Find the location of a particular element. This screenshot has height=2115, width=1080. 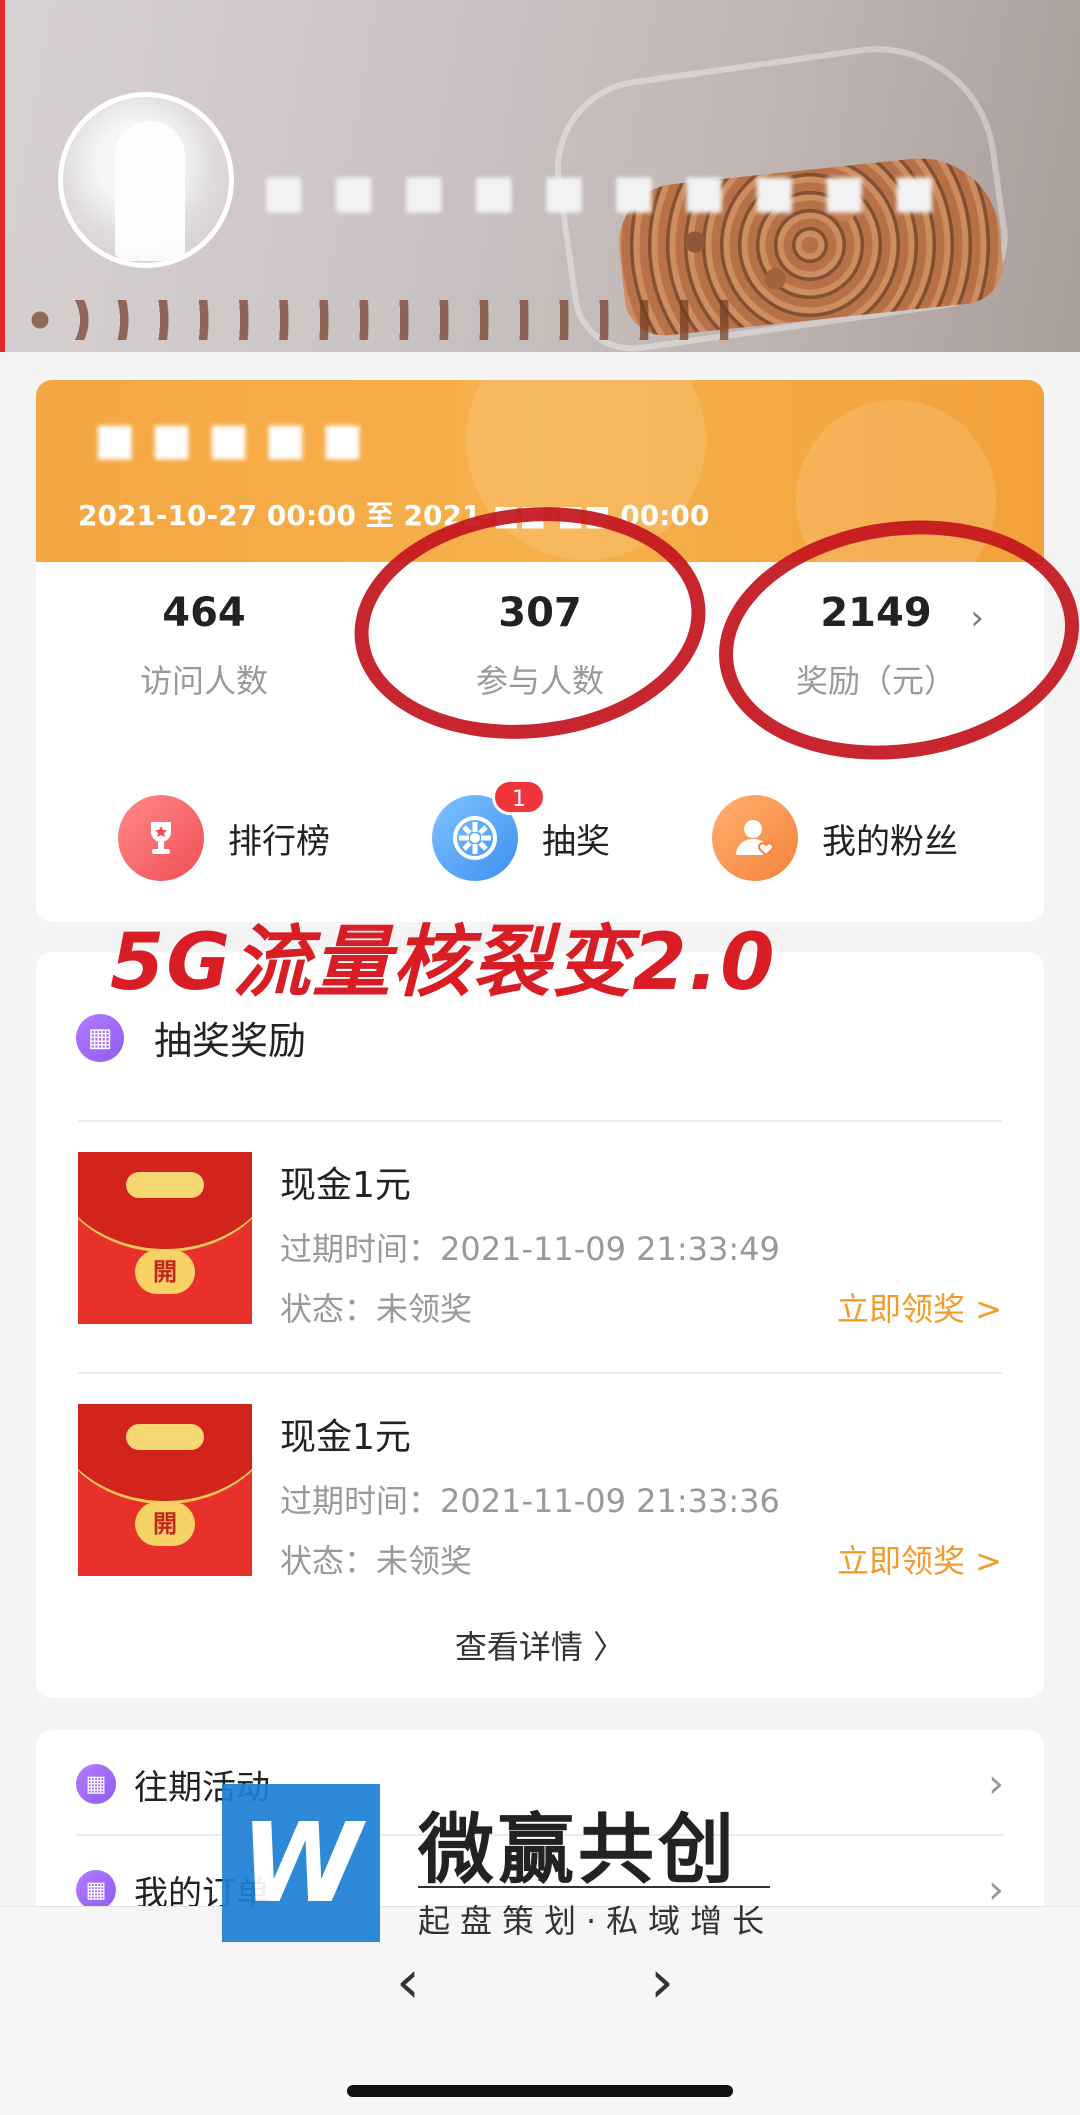

reward-expire: 过期时间：2021-11-09 21:33:36 is located at coordinates (530, 1501).